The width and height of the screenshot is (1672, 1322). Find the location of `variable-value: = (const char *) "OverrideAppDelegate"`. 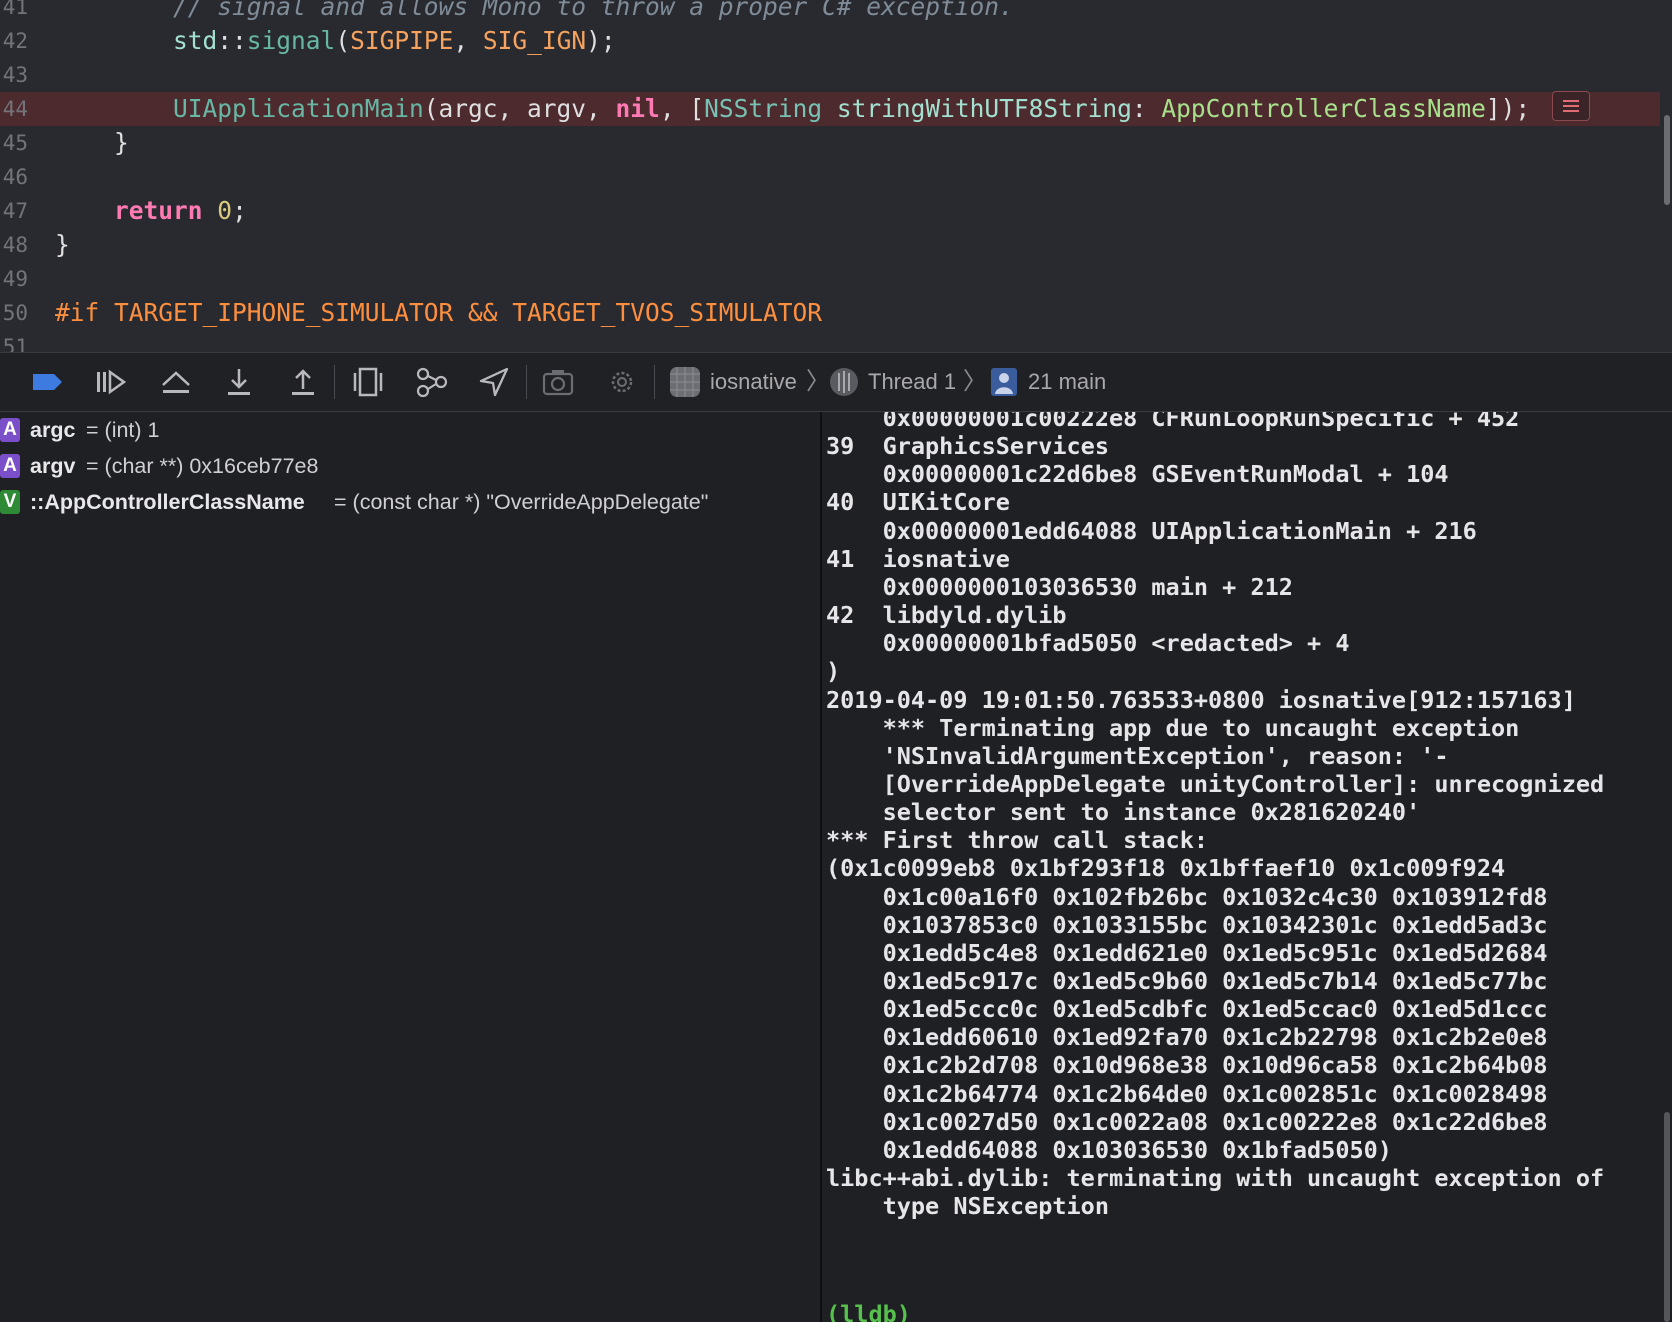

variable-value: = (const char *) "OverrideAppDelegate" is located at coordinates (521, 502).